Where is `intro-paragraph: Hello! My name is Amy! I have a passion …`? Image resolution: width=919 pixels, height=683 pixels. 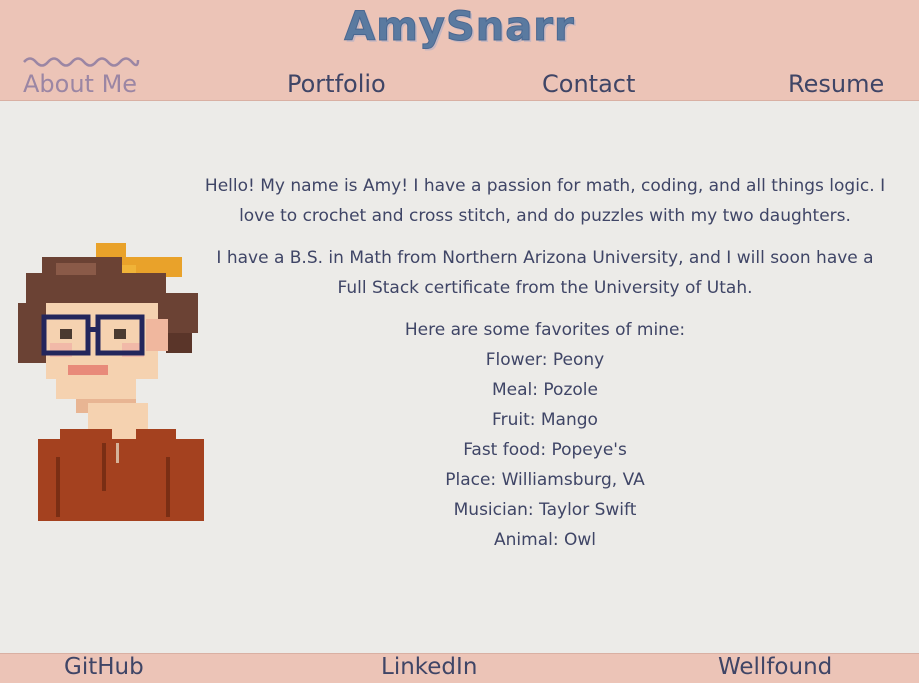 intro-paragraph: Hello! My name is Amy! I have a passion … is located at coordinates (545, 201).